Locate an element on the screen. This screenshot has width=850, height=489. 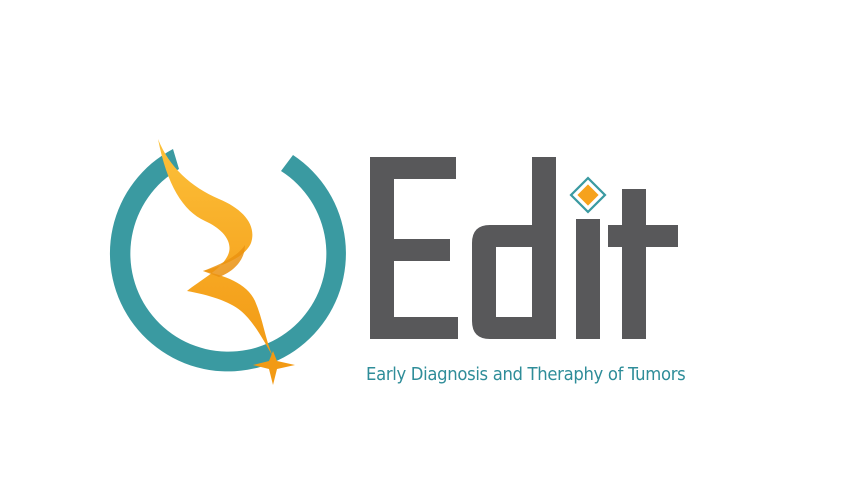
letter-t-shape is located at coordinates (643, 264).